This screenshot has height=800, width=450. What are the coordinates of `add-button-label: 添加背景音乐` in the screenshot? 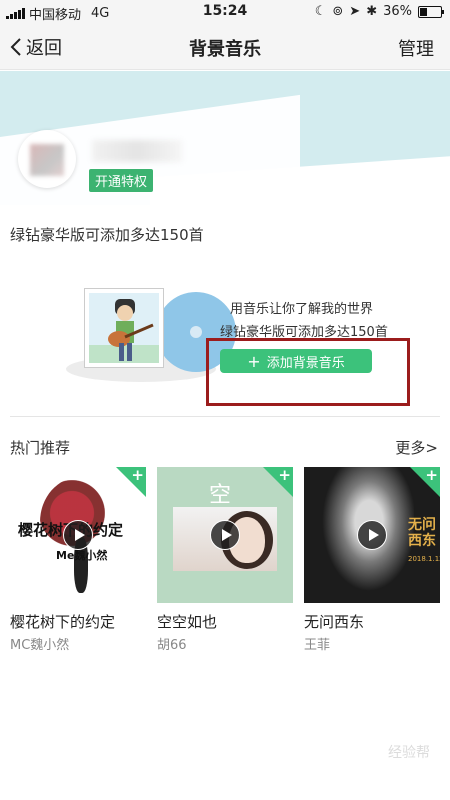 It's located at (305, 363).